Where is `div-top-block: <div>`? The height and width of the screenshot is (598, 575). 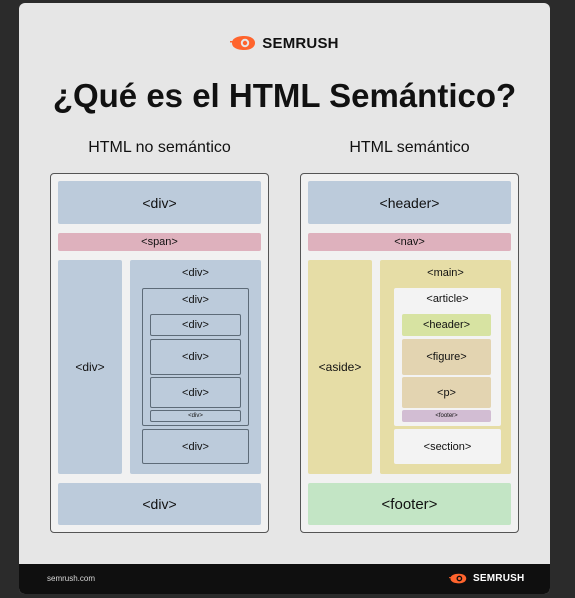 div-top-block: <div> is located at coordinates (159, 202).